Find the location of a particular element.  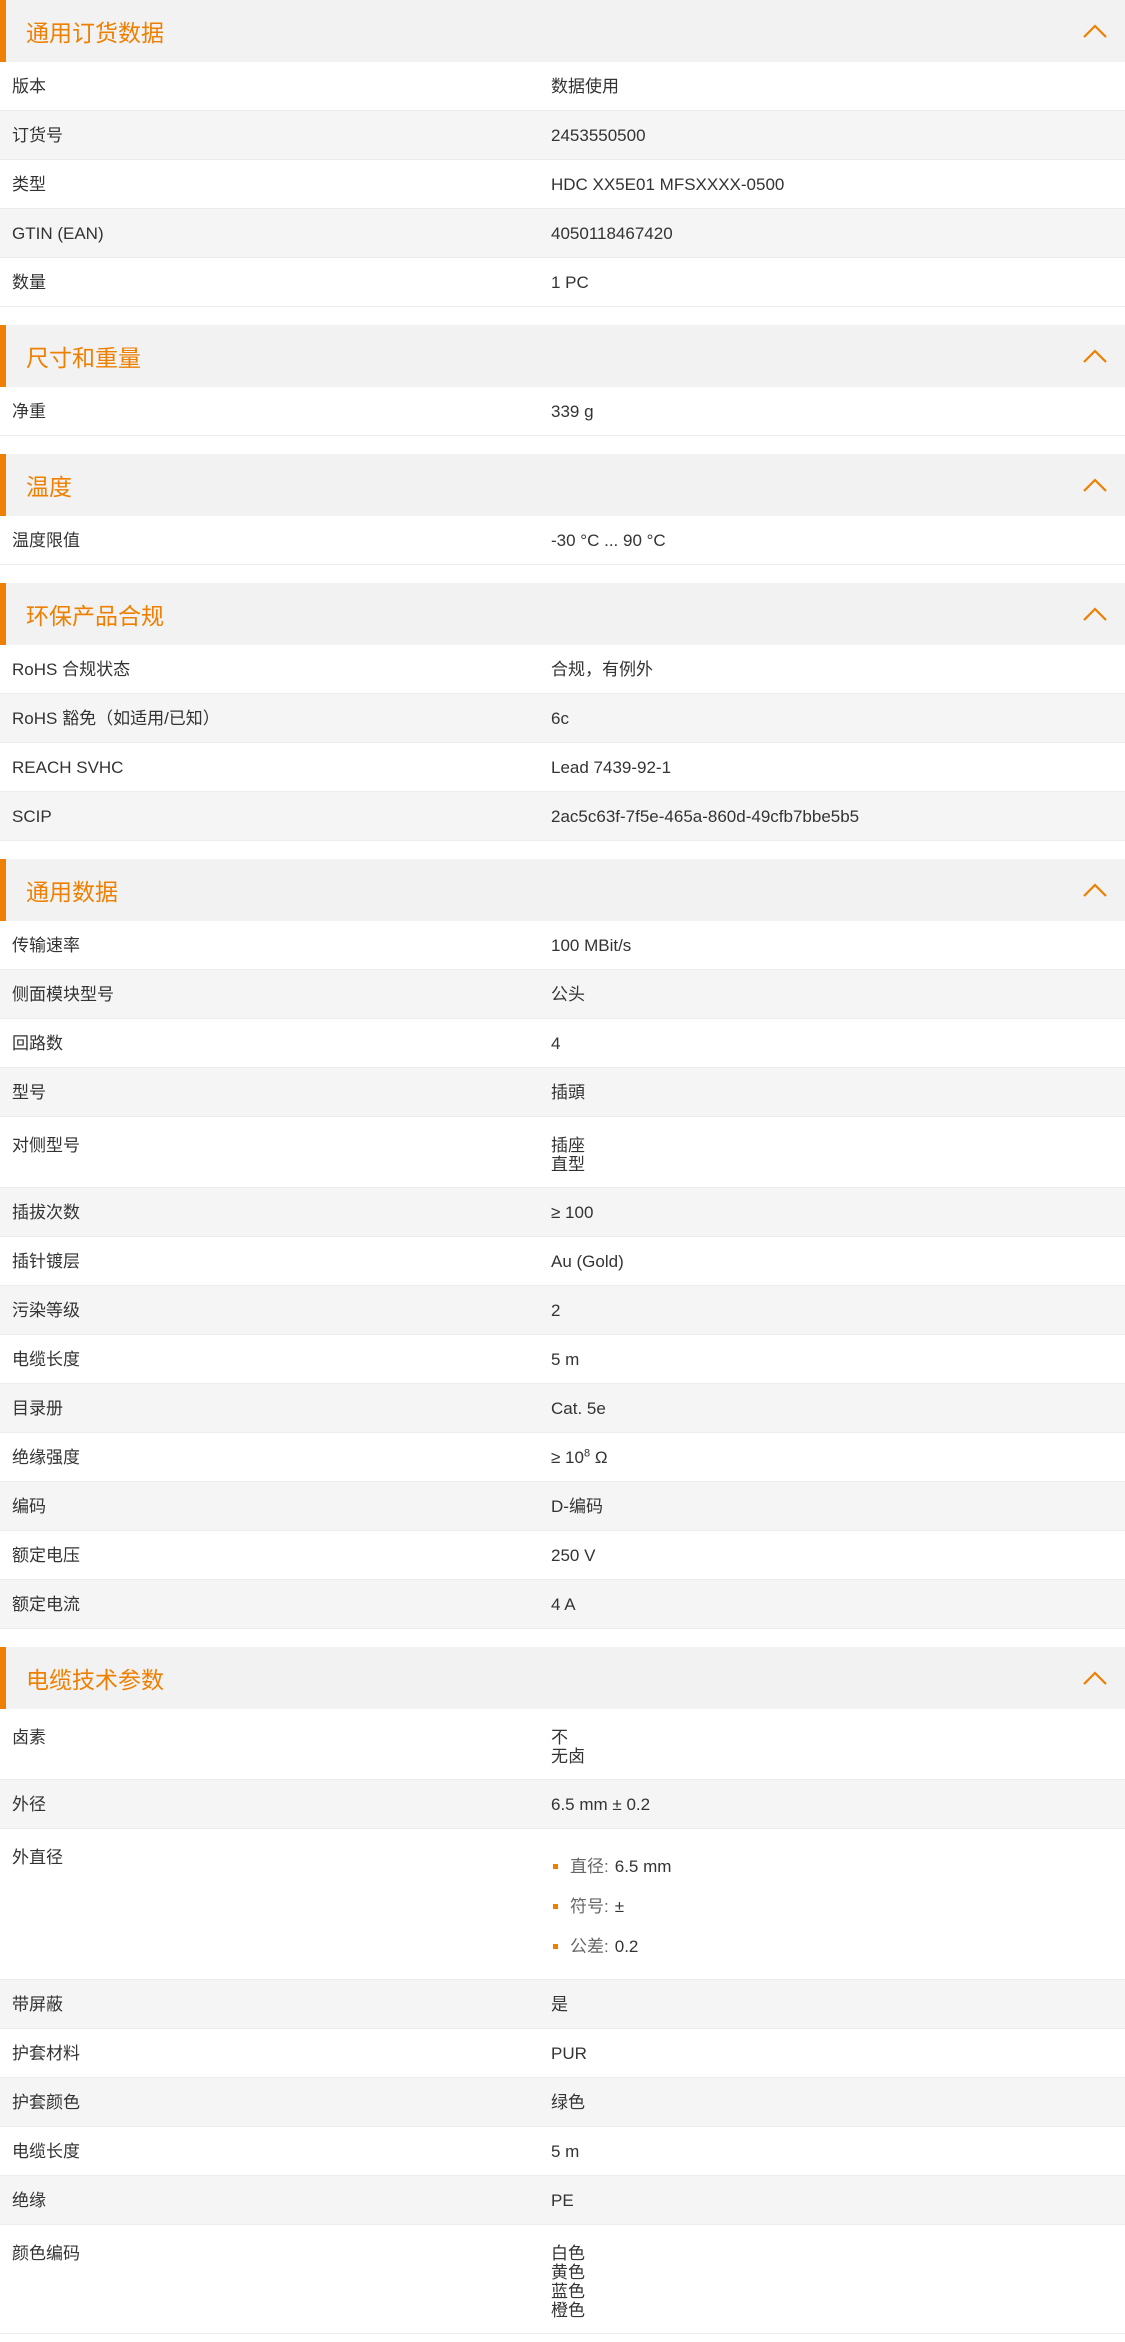

section-header: 通用订货数据 is located at coordinates (562, 31).